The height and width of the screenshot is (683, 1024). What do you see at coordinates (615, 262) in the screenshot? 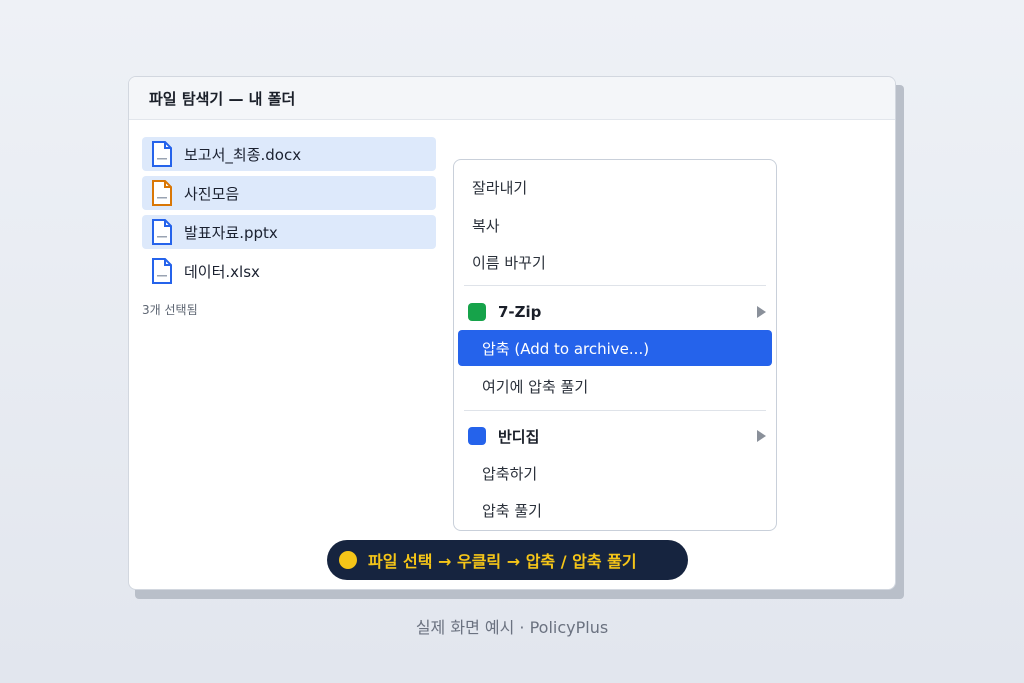
I see `menu-item-rename: 이름 바꾸기` at bounding box center [615, 262].